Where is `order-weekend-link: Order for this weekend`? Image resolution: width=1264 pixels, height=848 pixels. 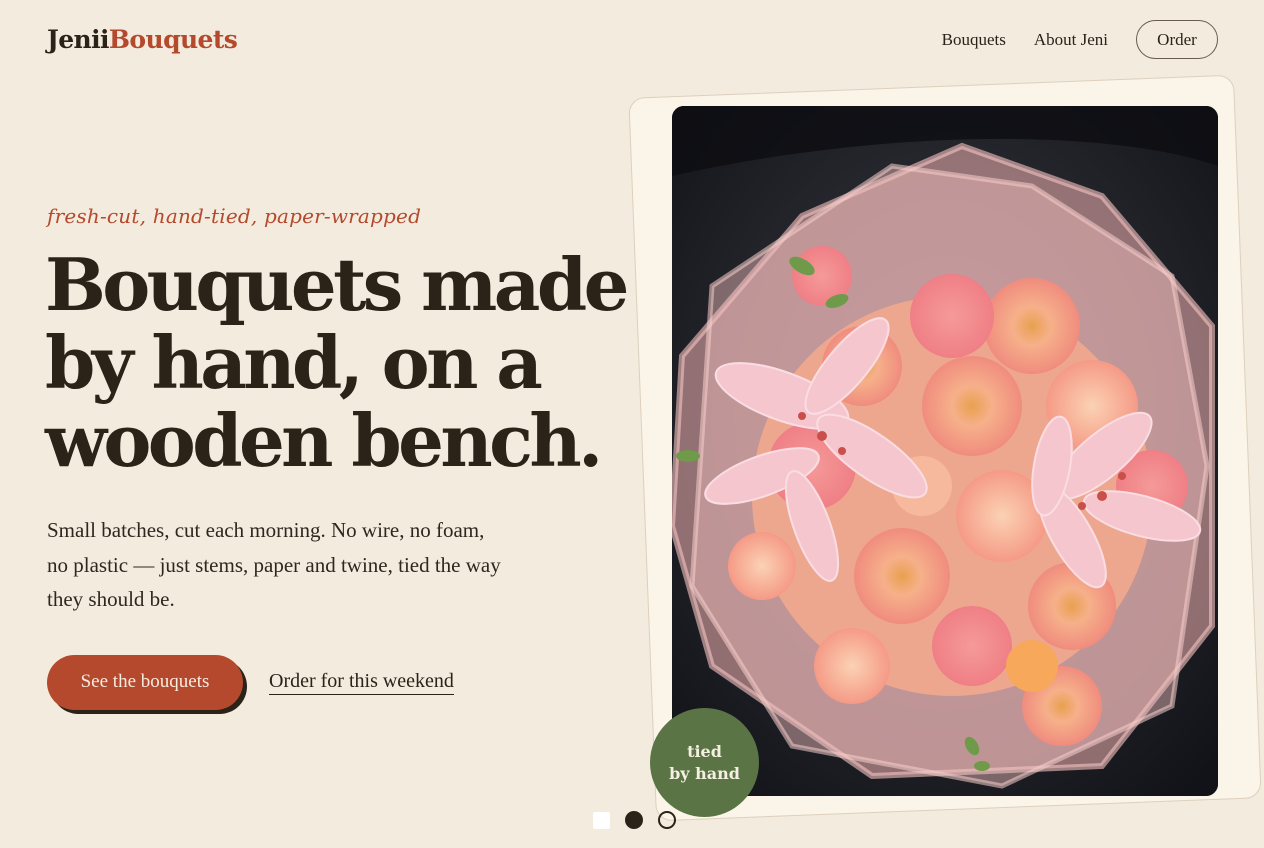
order-weekend-link: Order for this weekend is located at coordinates (361, 682).